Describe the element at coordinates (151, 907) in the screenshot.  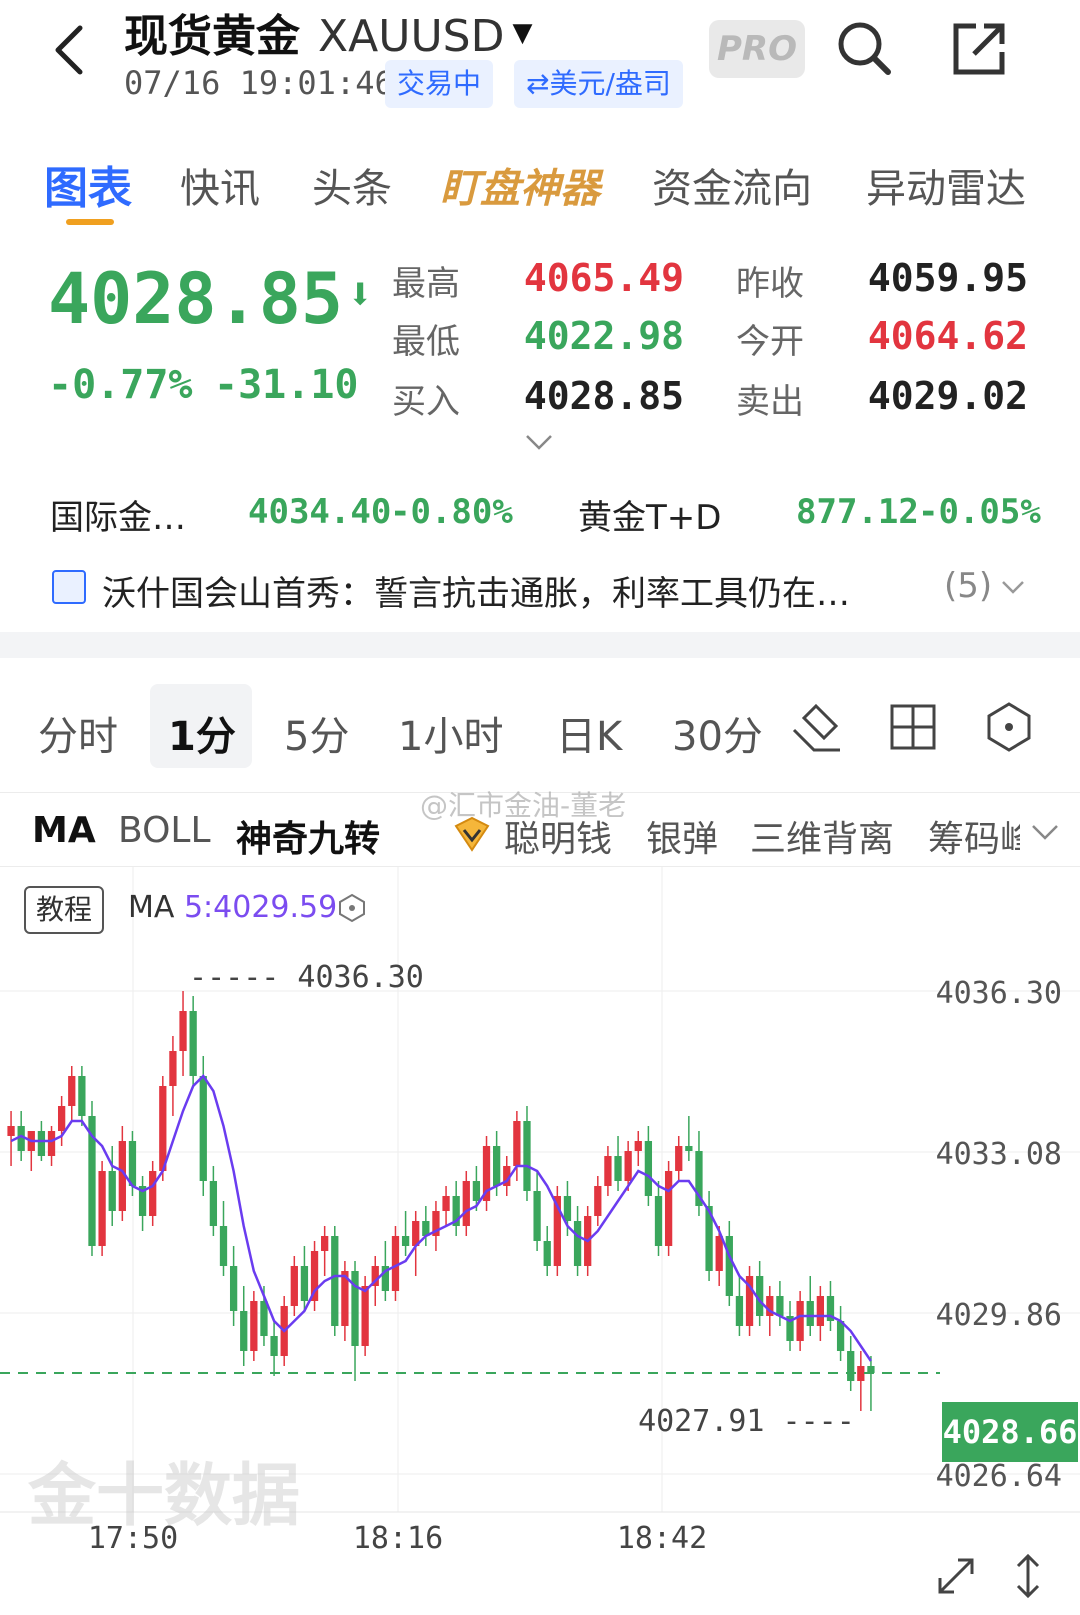
I see `ma-legend-prefix: MA` at that location.